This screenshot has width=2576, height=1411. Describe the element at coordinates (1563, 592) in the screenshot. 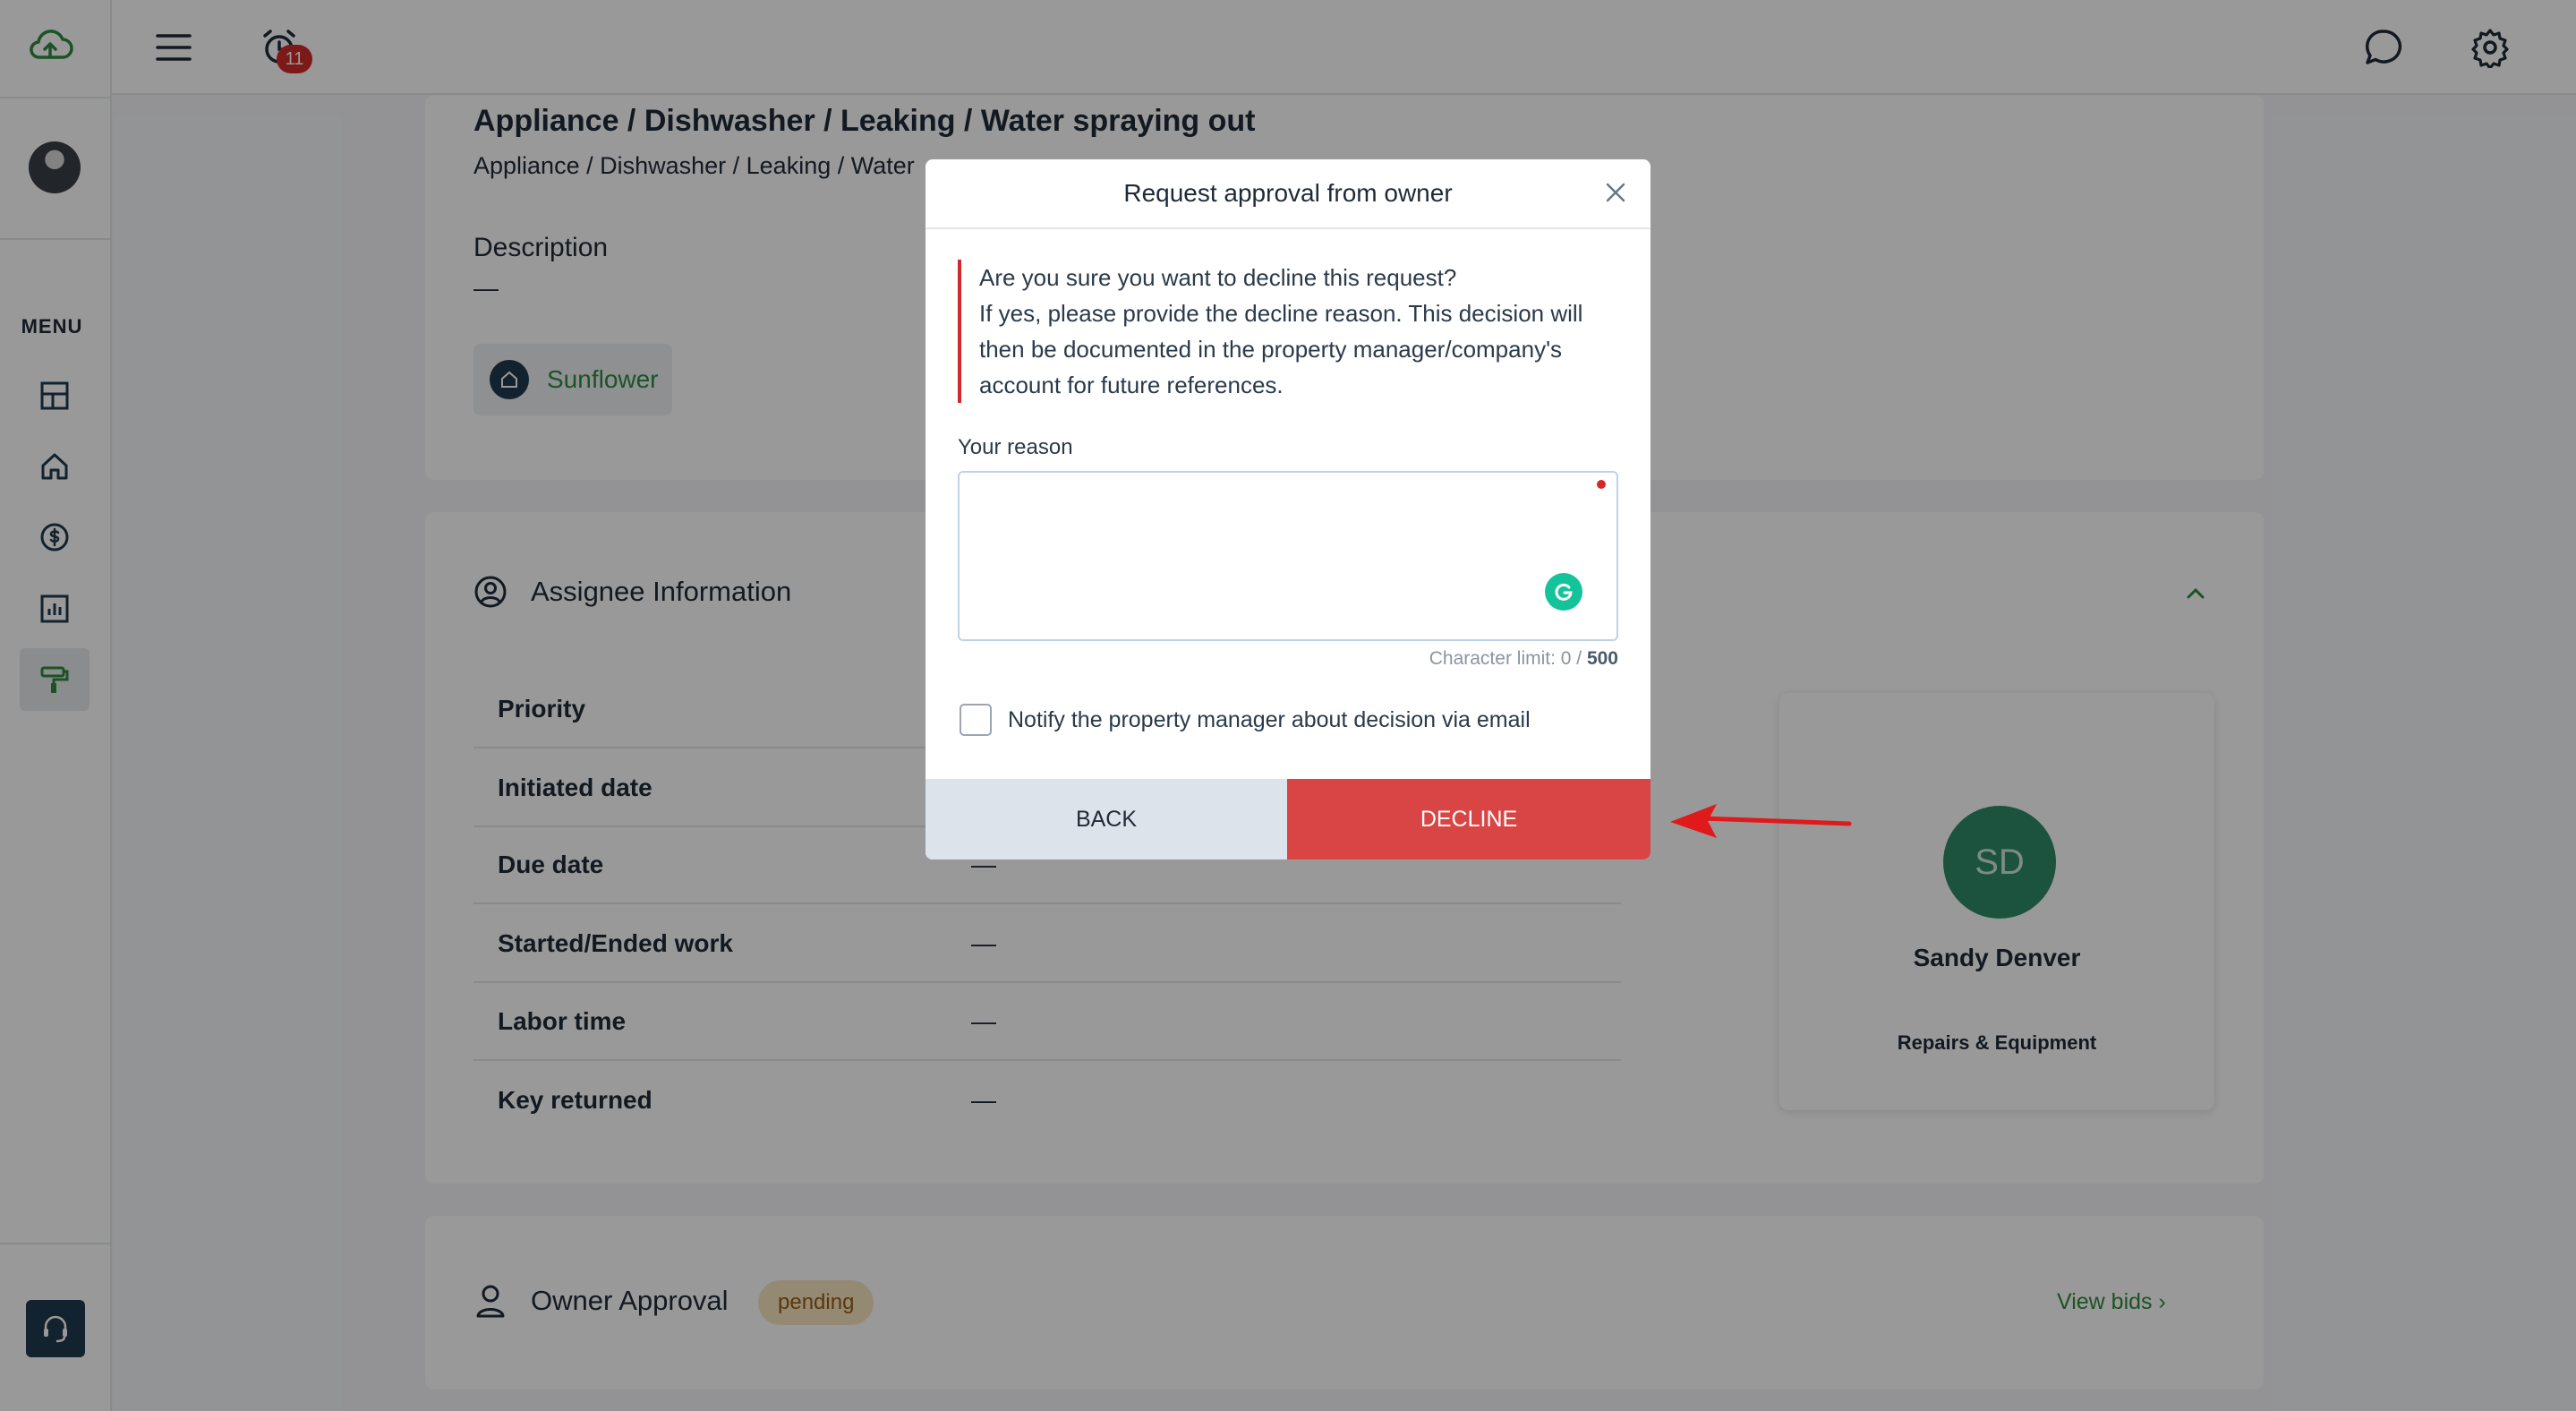

I see `grammarly-icon` at that location.